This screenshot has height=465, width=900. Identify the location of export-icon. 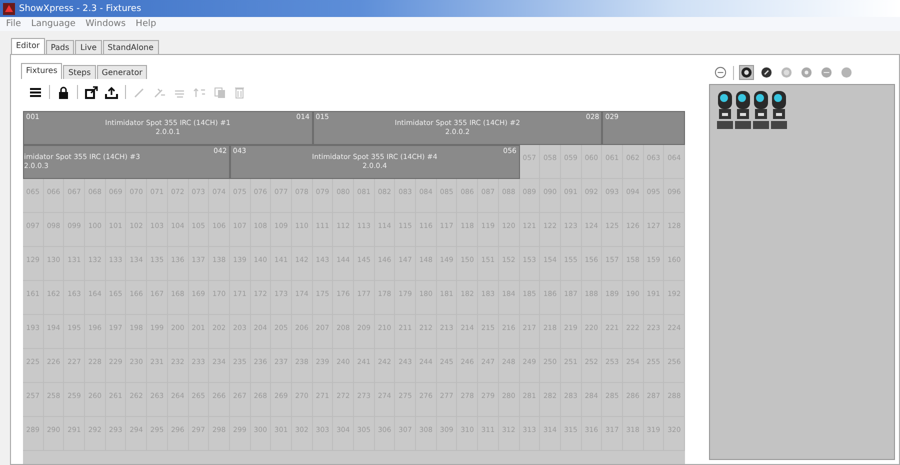
(91, 92).